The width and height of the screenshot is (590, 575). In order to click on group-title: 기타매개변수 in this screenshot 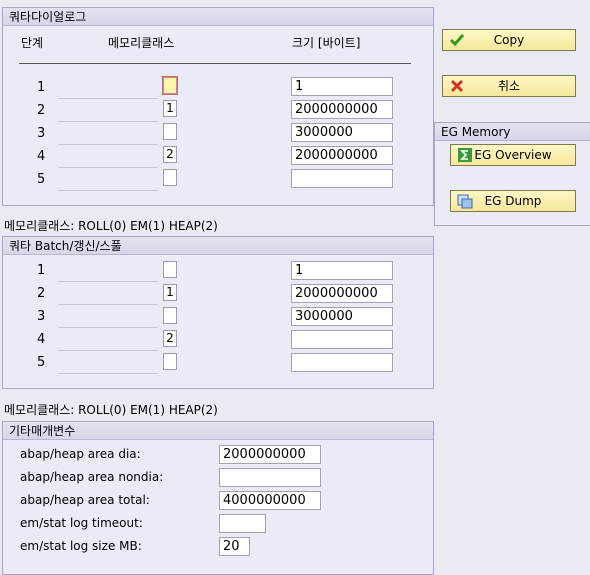, I will do `click(218, 431)`.